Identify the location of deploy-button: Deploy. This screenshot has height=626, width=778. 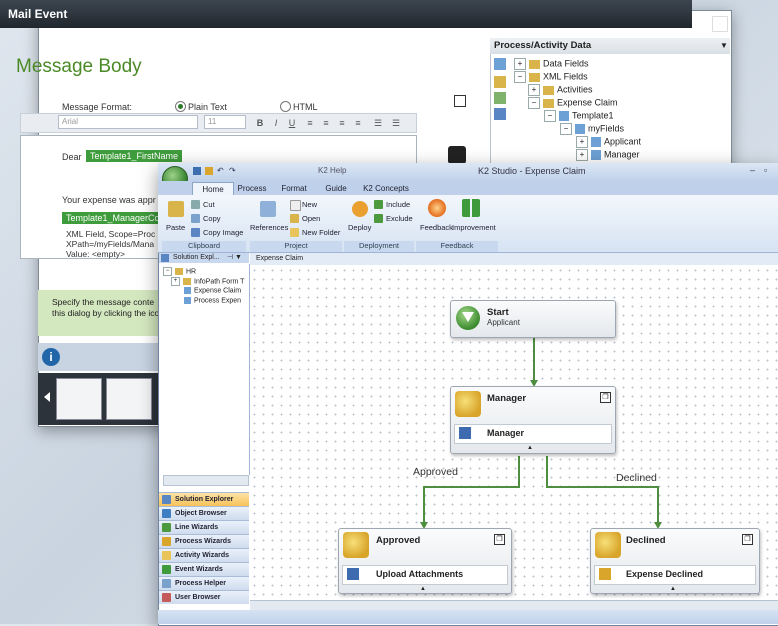
(359, 227).